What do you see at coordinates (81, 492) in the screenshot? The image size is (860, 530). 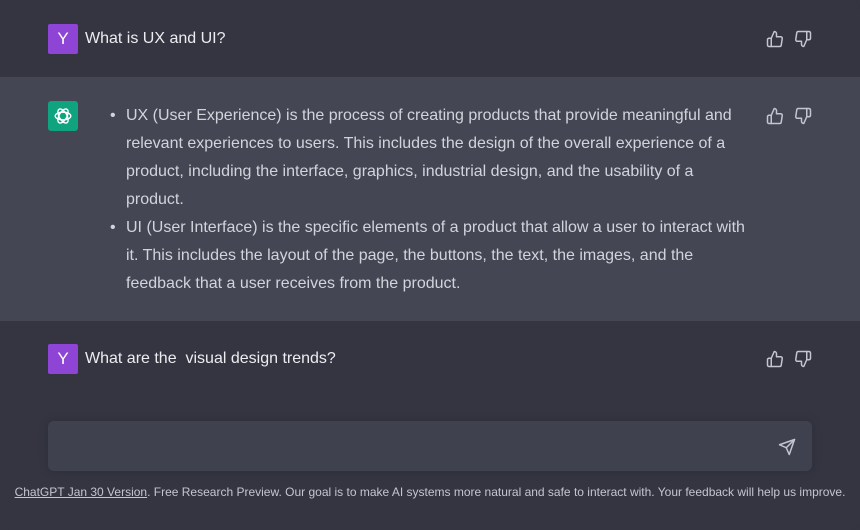 I see `version-link: ChatGPT Jan 30 Version` at bounding box center [81, 492].